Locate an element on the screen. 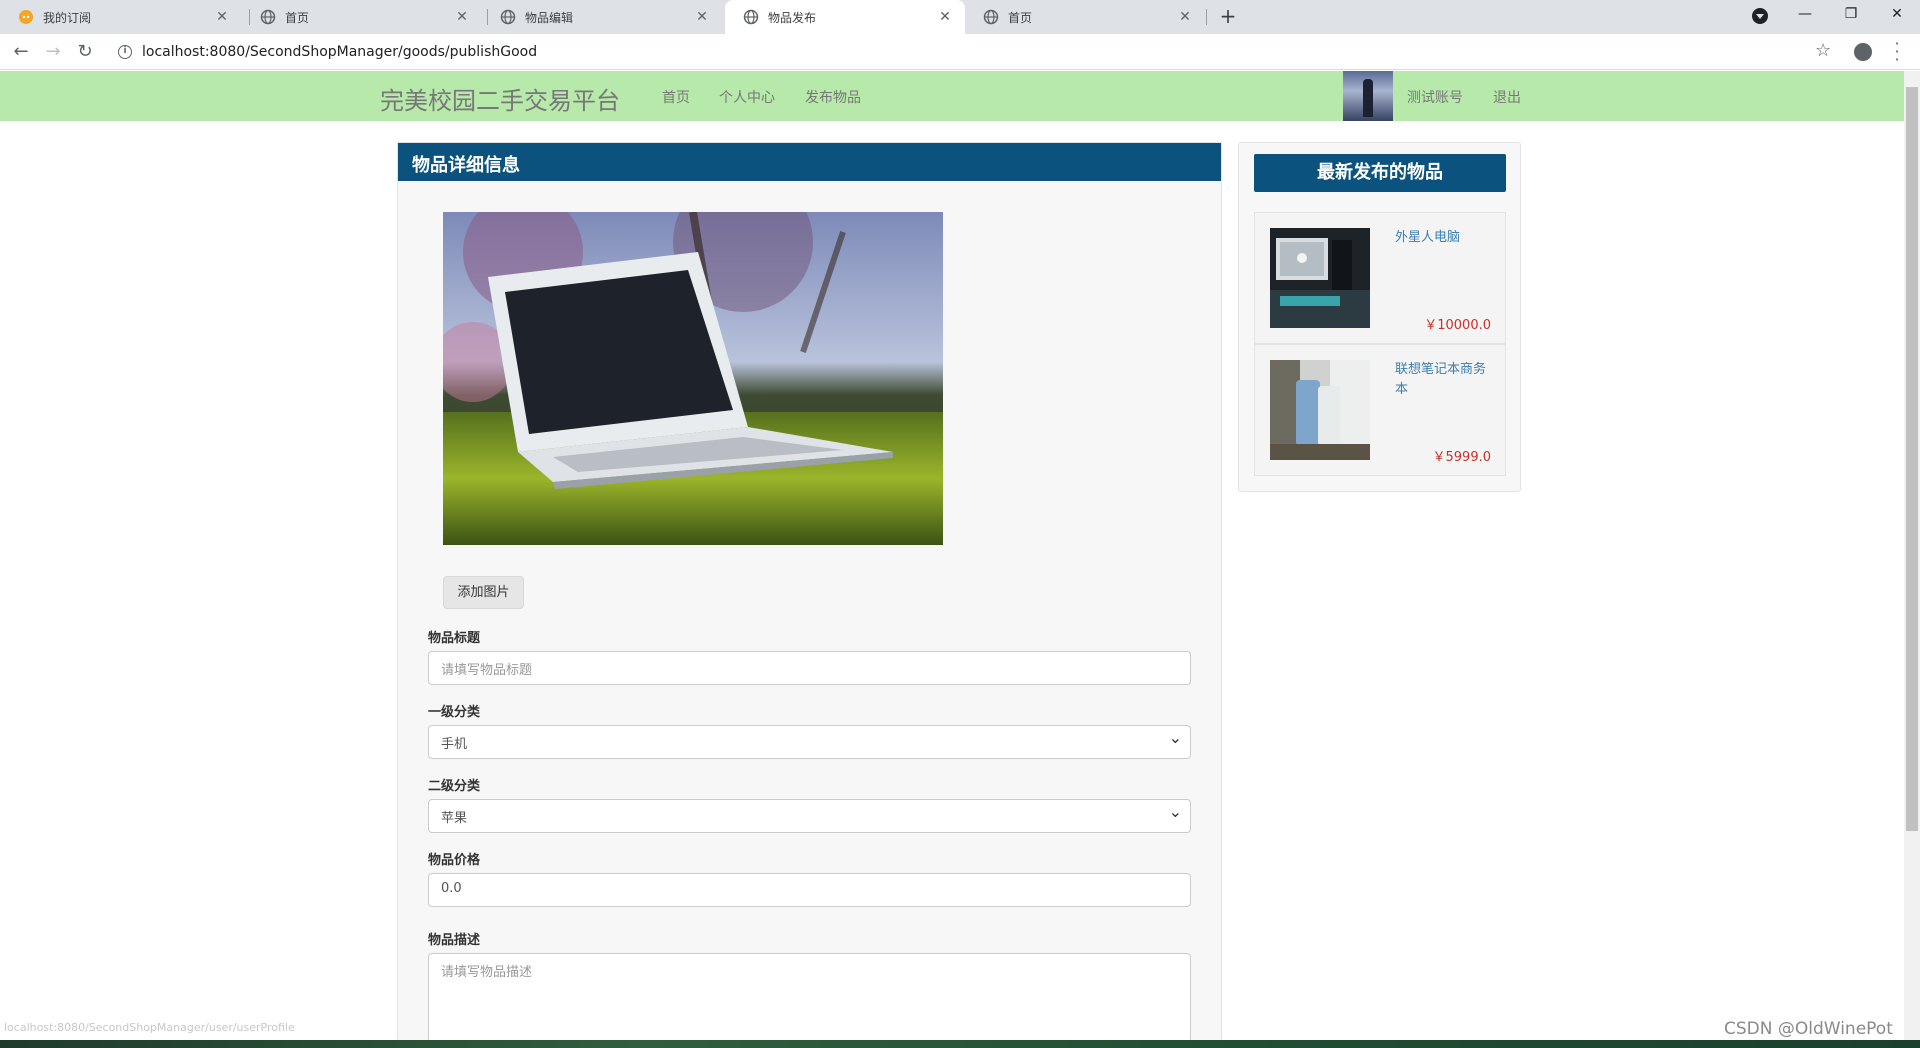 The height and width of the screenshot is (1048, 1920). nav-profile-link: 个人中心 is located at coordinates (747, 97).